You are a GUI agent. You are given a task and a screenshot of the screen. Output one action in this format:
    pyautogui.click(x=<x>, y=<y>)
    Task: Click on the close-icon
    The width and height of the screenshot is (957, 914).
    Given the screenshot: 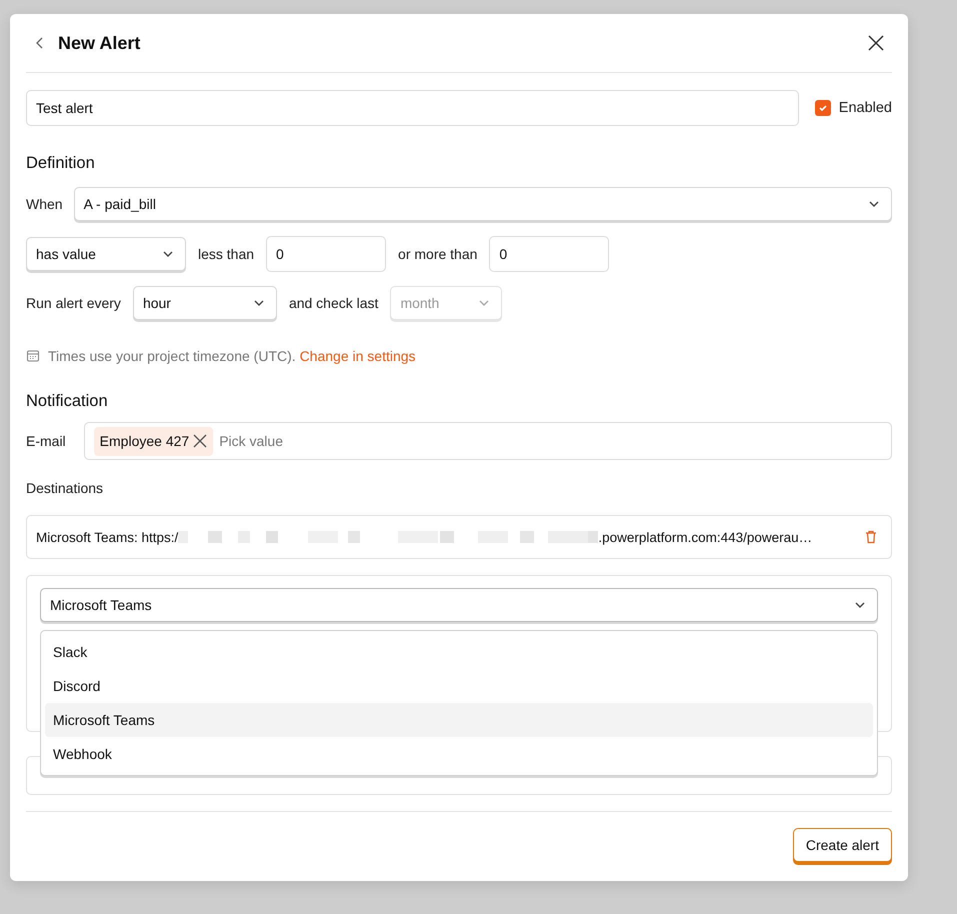 What is the action you would take?
    pyautogui.click(x=876, y=43)
    